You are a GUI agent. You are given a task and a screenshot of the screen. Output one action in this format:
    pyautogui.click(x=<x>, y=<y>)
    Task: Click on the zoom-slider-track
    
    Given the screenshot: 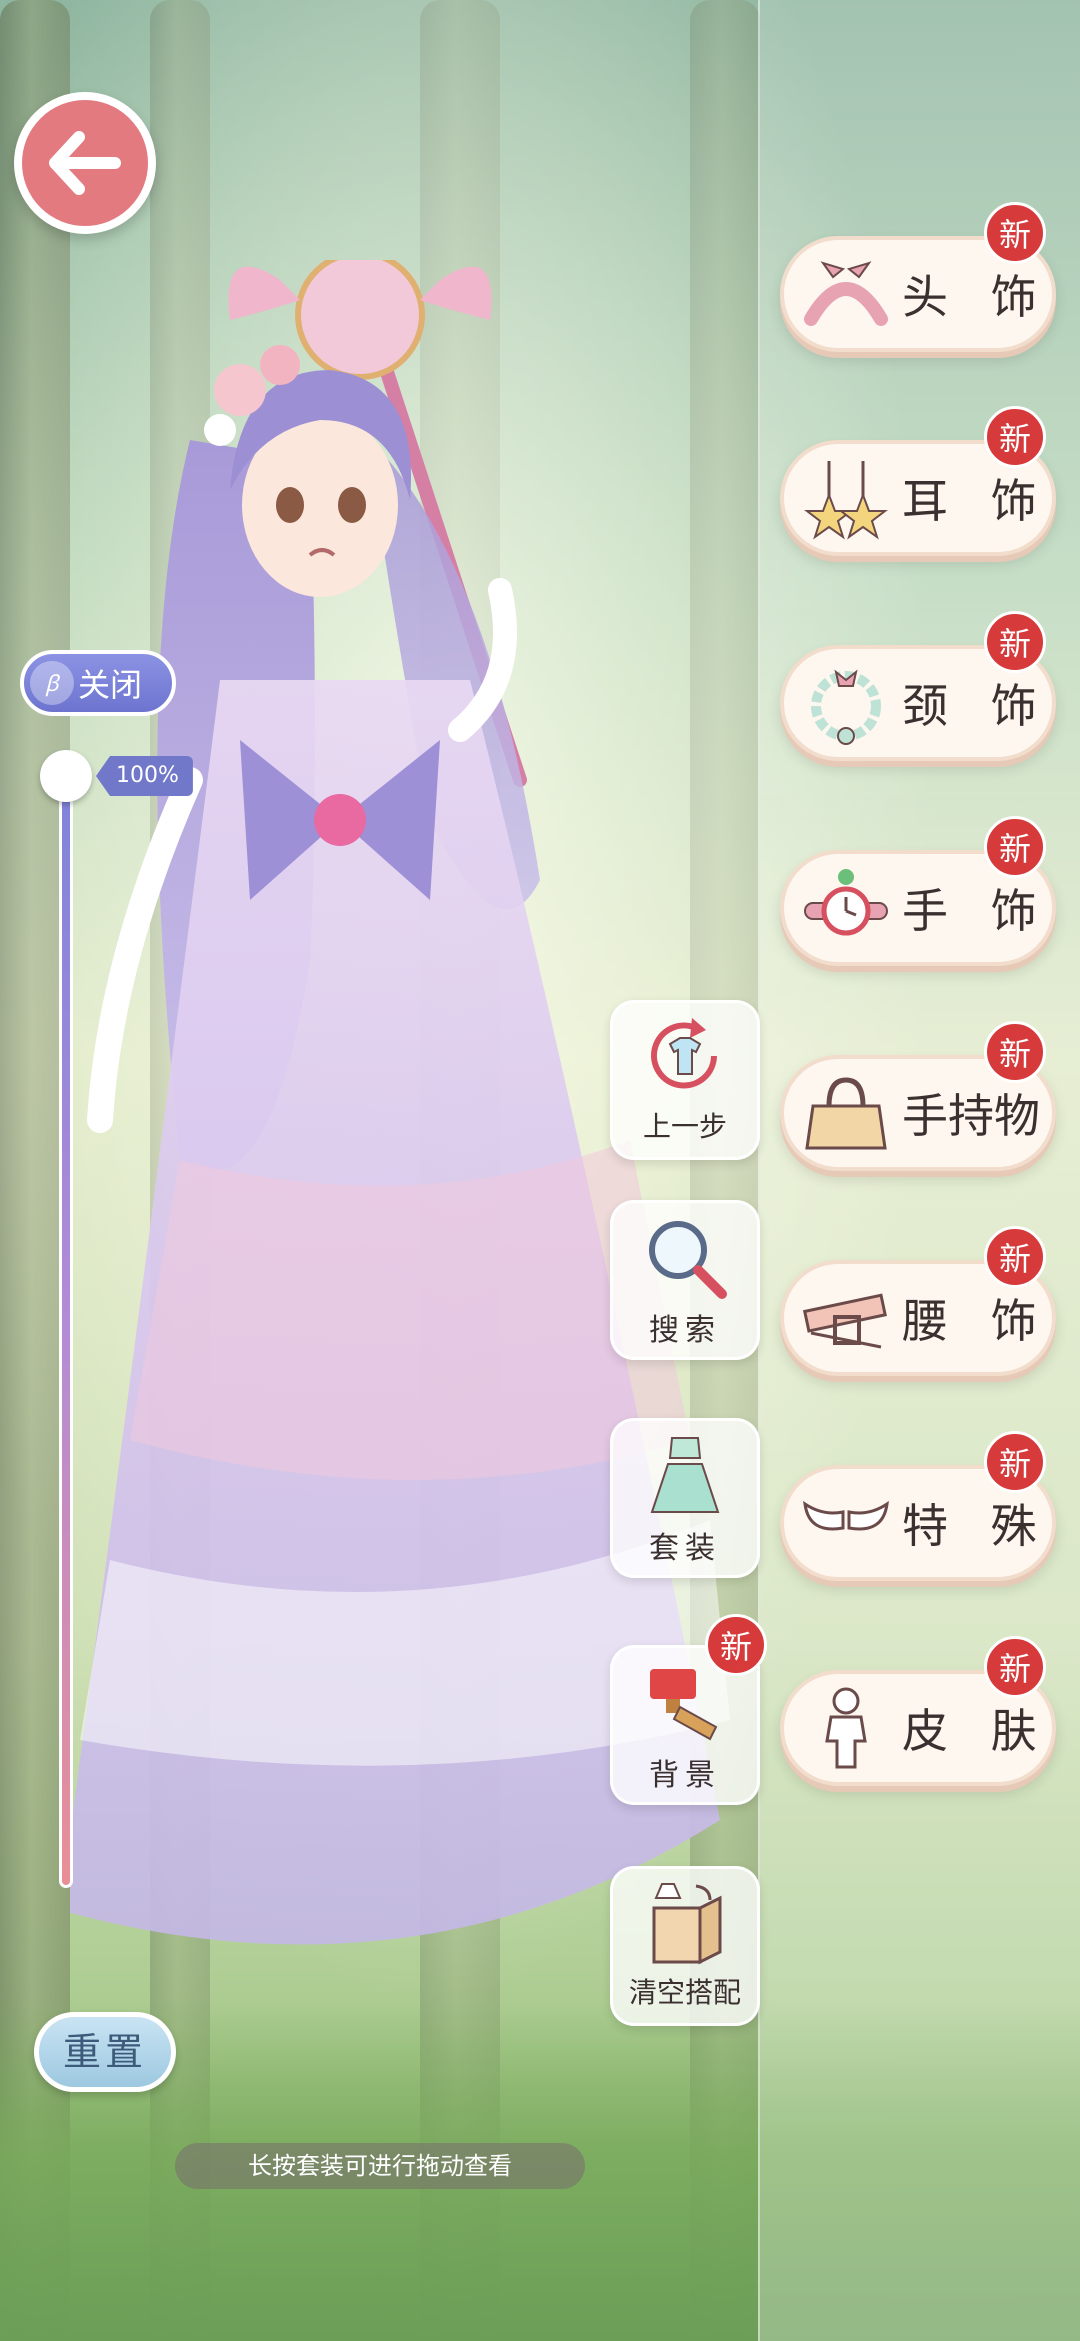 What is the action you would take?
    pyautogui.click(x=66, y=1329)
    